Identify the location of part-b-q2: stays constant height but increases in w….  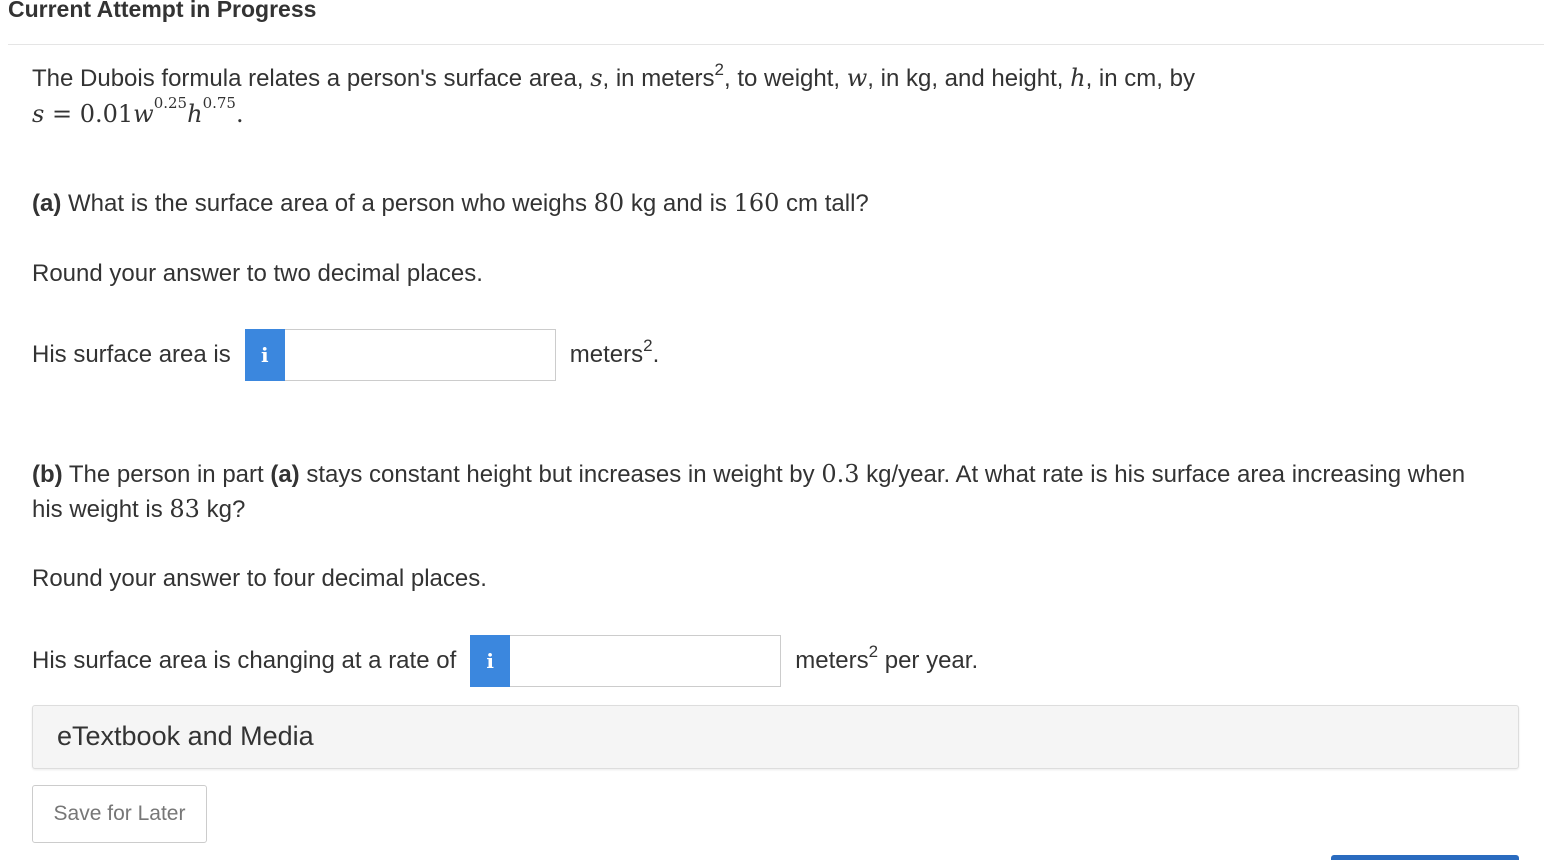
(560, 474).